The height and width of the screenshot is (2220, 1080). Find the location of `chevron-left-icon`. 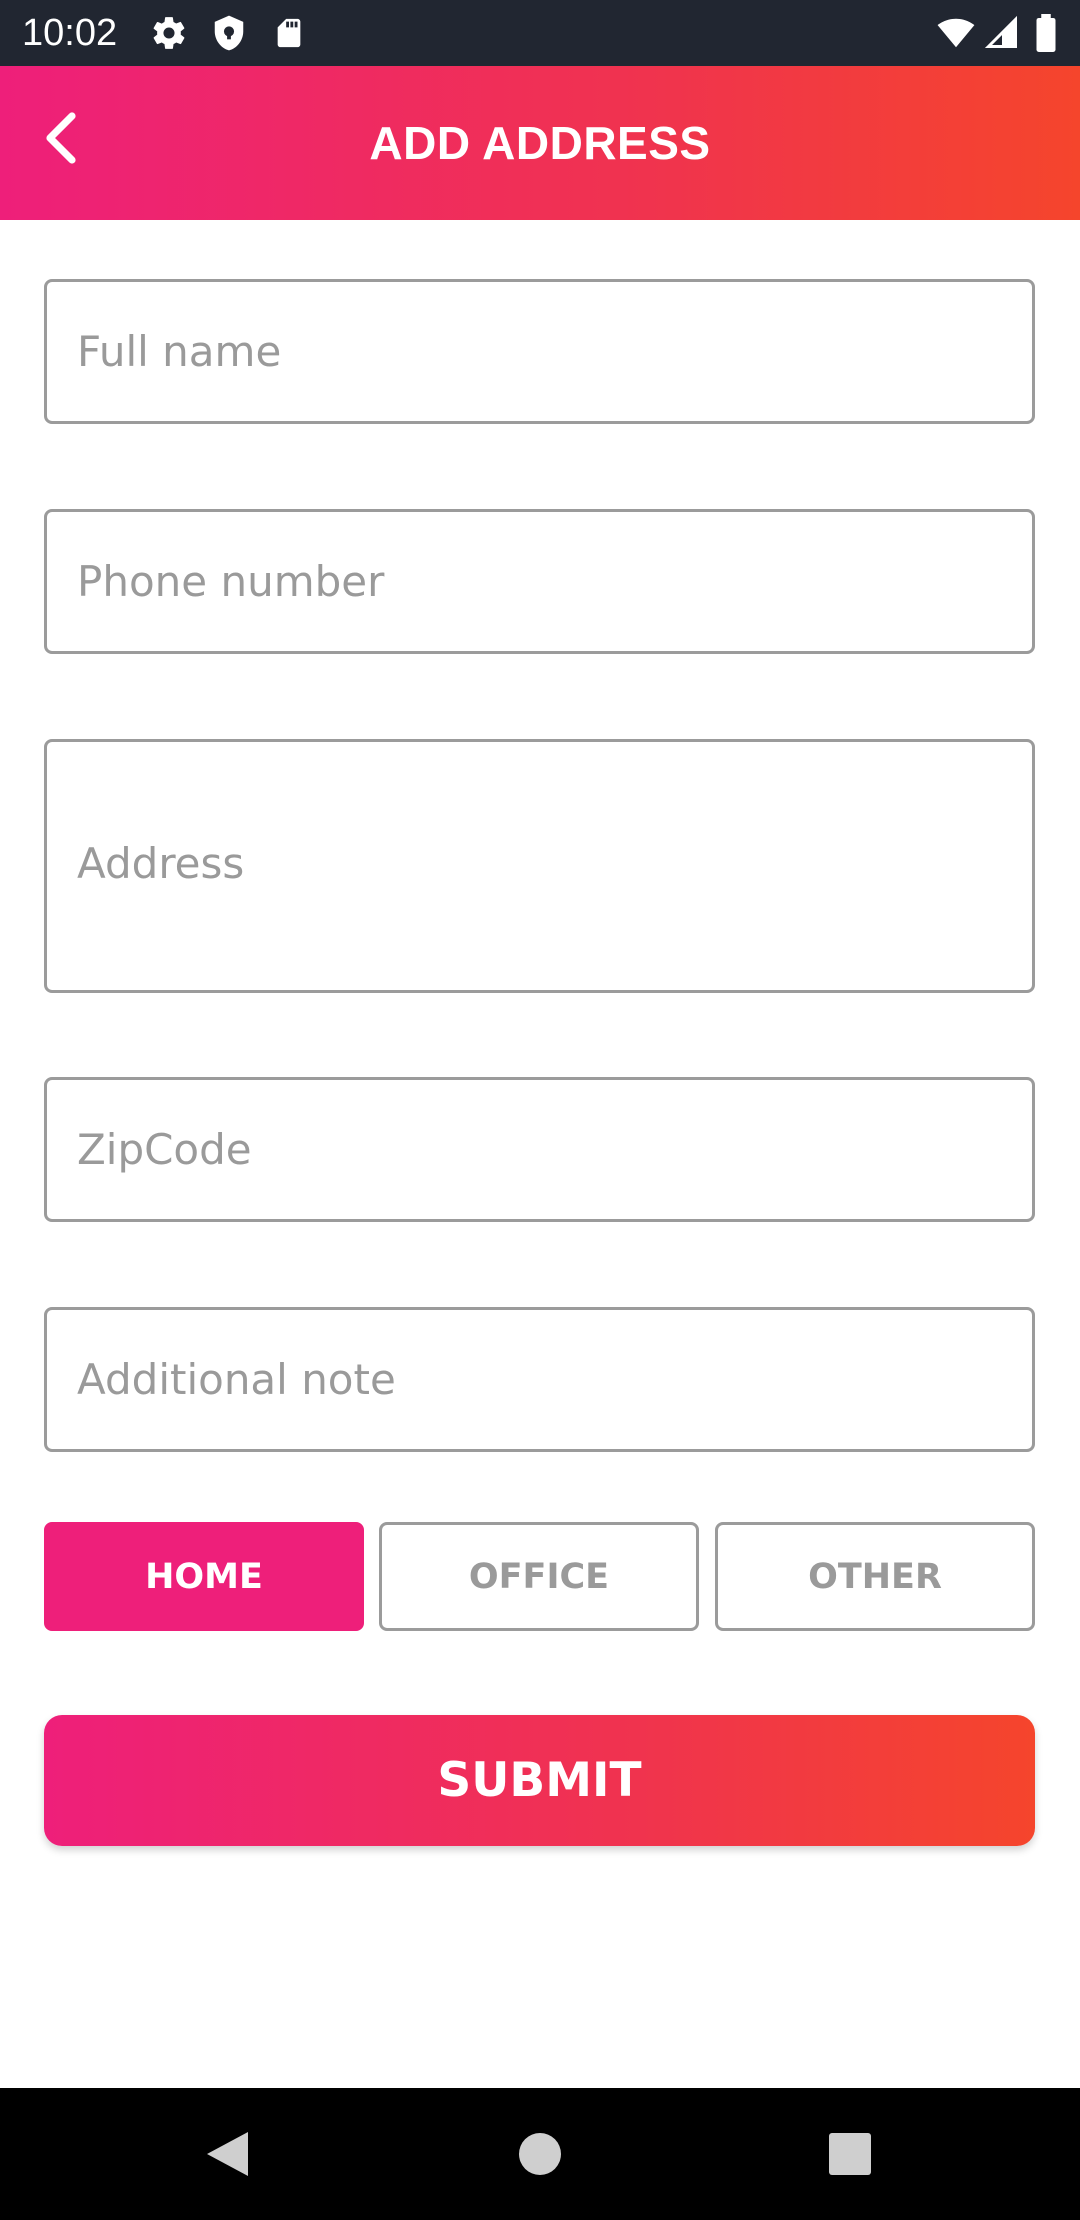

chevron-left-icon is located at coordinates (61, 138).